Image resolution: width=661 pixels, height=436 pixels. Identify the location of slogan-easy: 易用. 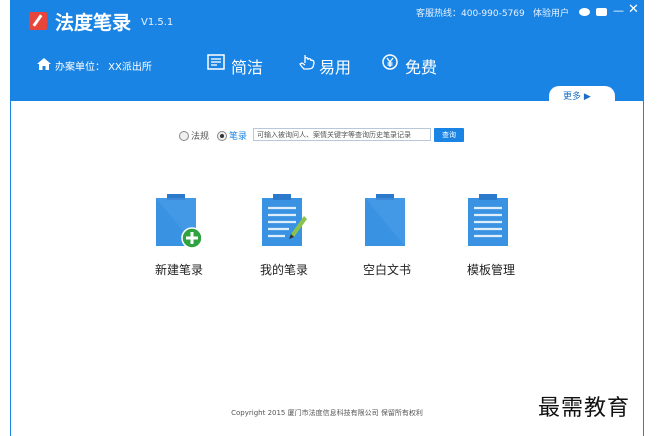
(335, 67).